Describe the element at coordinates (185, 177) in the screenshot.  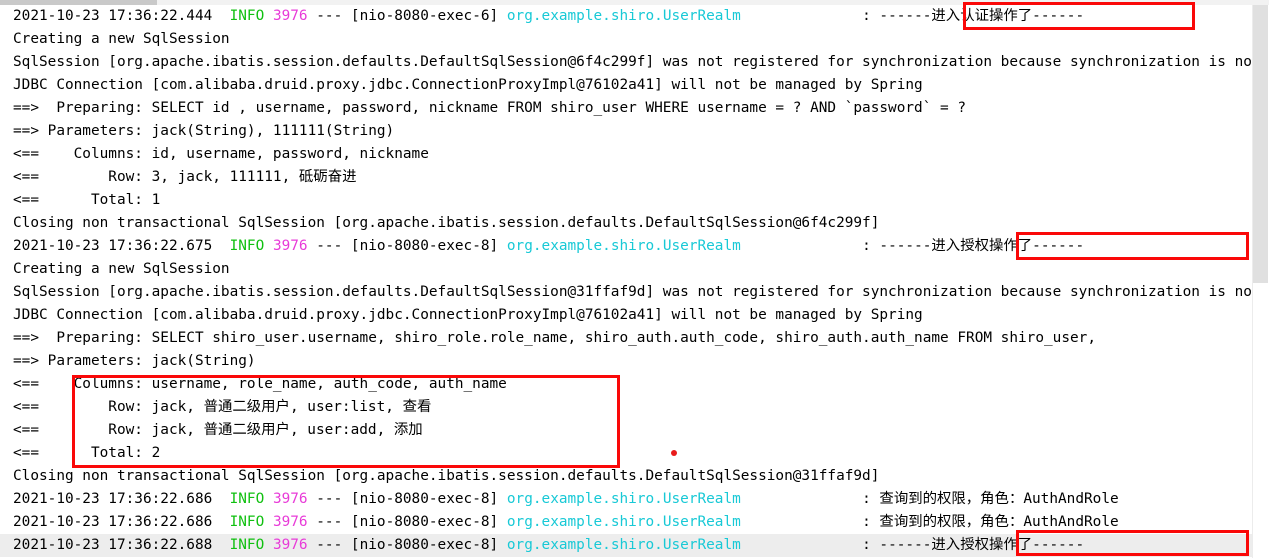
I see `log-token-plain: <== Row: 3, jack, 111111, 砥砺奋进` at that location.